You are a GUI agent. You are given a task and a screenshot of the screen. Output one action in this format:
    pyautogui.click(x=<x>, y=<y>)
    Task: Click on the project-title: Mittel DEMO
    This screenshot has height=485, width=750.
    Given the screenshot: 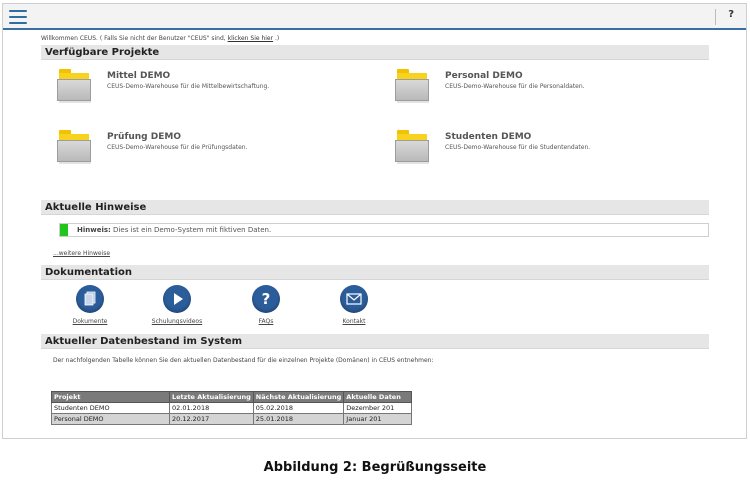 What is the action you would take?
    pyautogui.click(x=138, y=76)
    